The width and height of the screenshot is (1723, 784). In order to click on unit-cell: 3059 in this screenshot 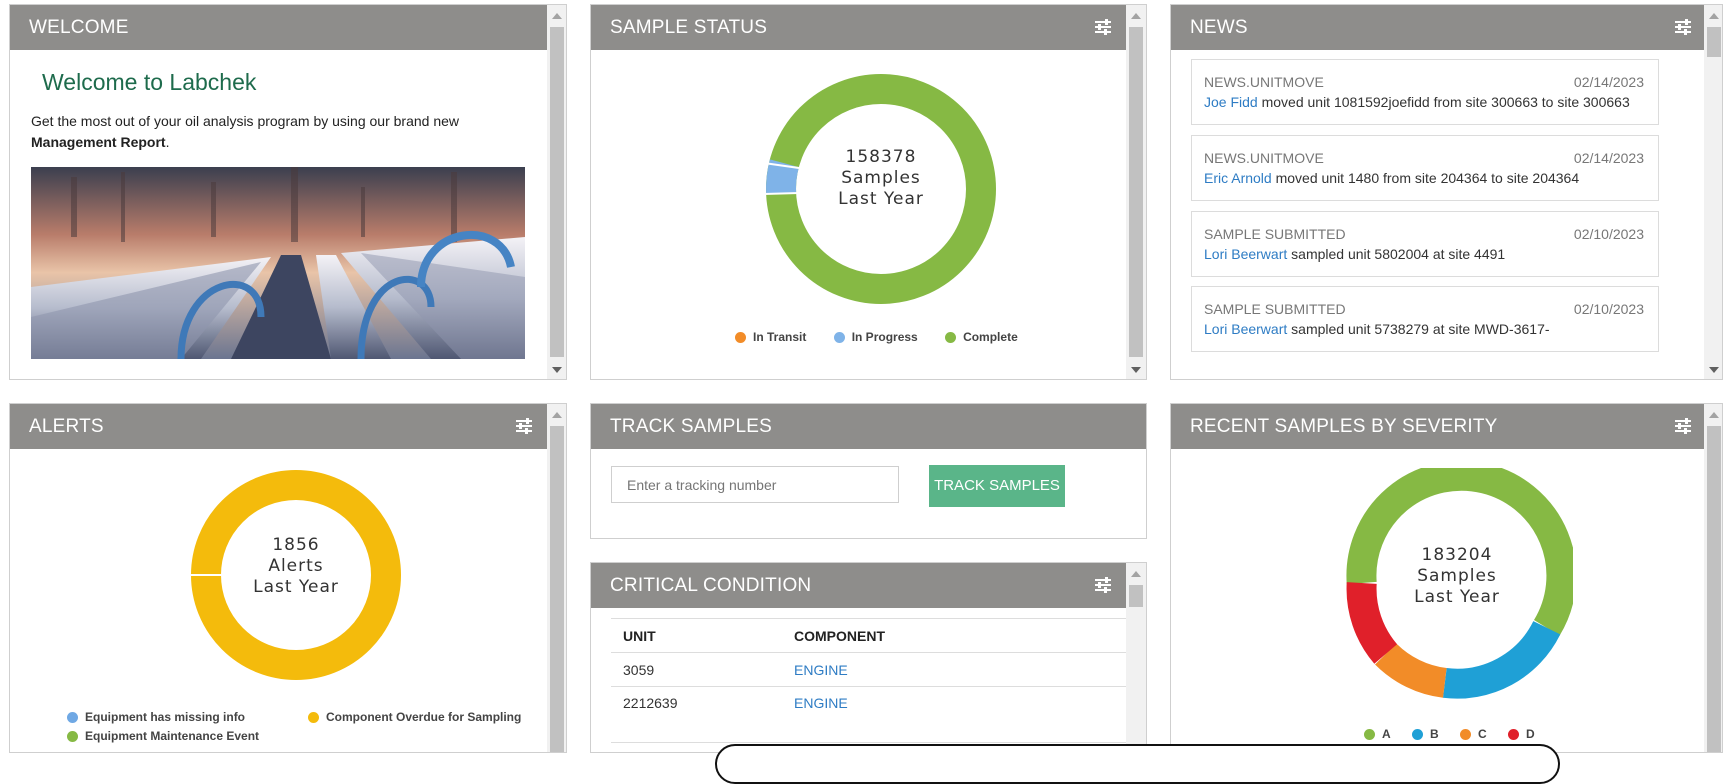, I will do `click(696, 669)`.